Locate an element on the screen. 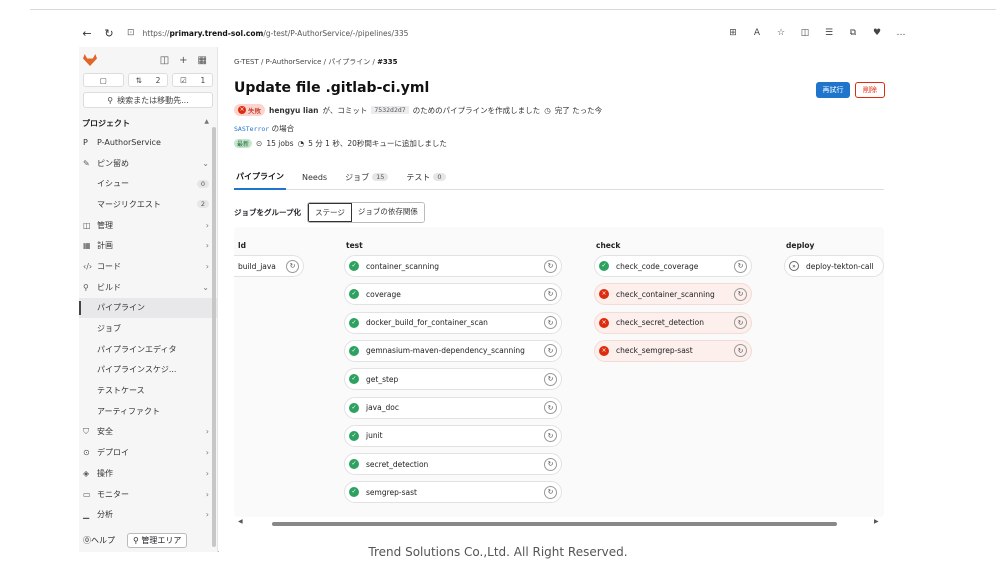  job-coverage: ✓ coverage ↻ is located at coordinates (453, 294).